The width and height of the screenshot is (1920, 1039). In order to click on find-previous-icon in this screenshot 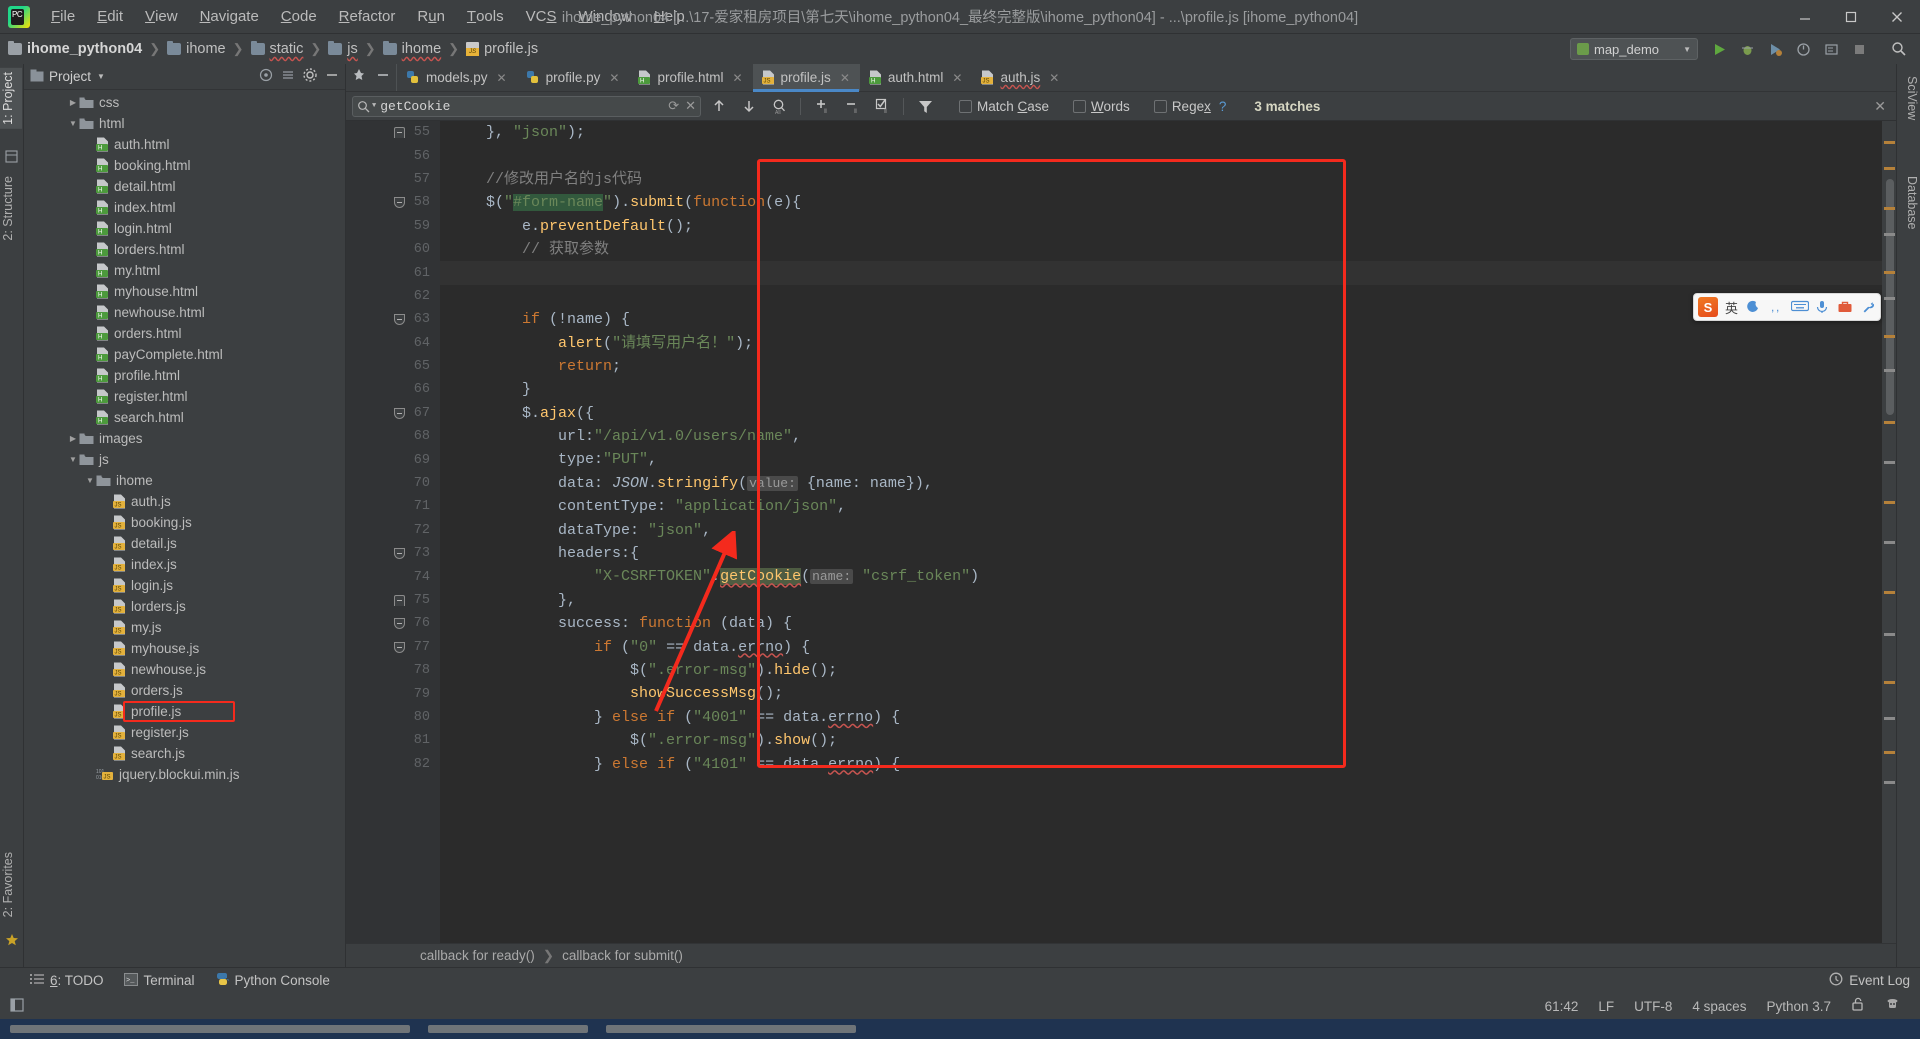, I will do `click(719, 106)`.